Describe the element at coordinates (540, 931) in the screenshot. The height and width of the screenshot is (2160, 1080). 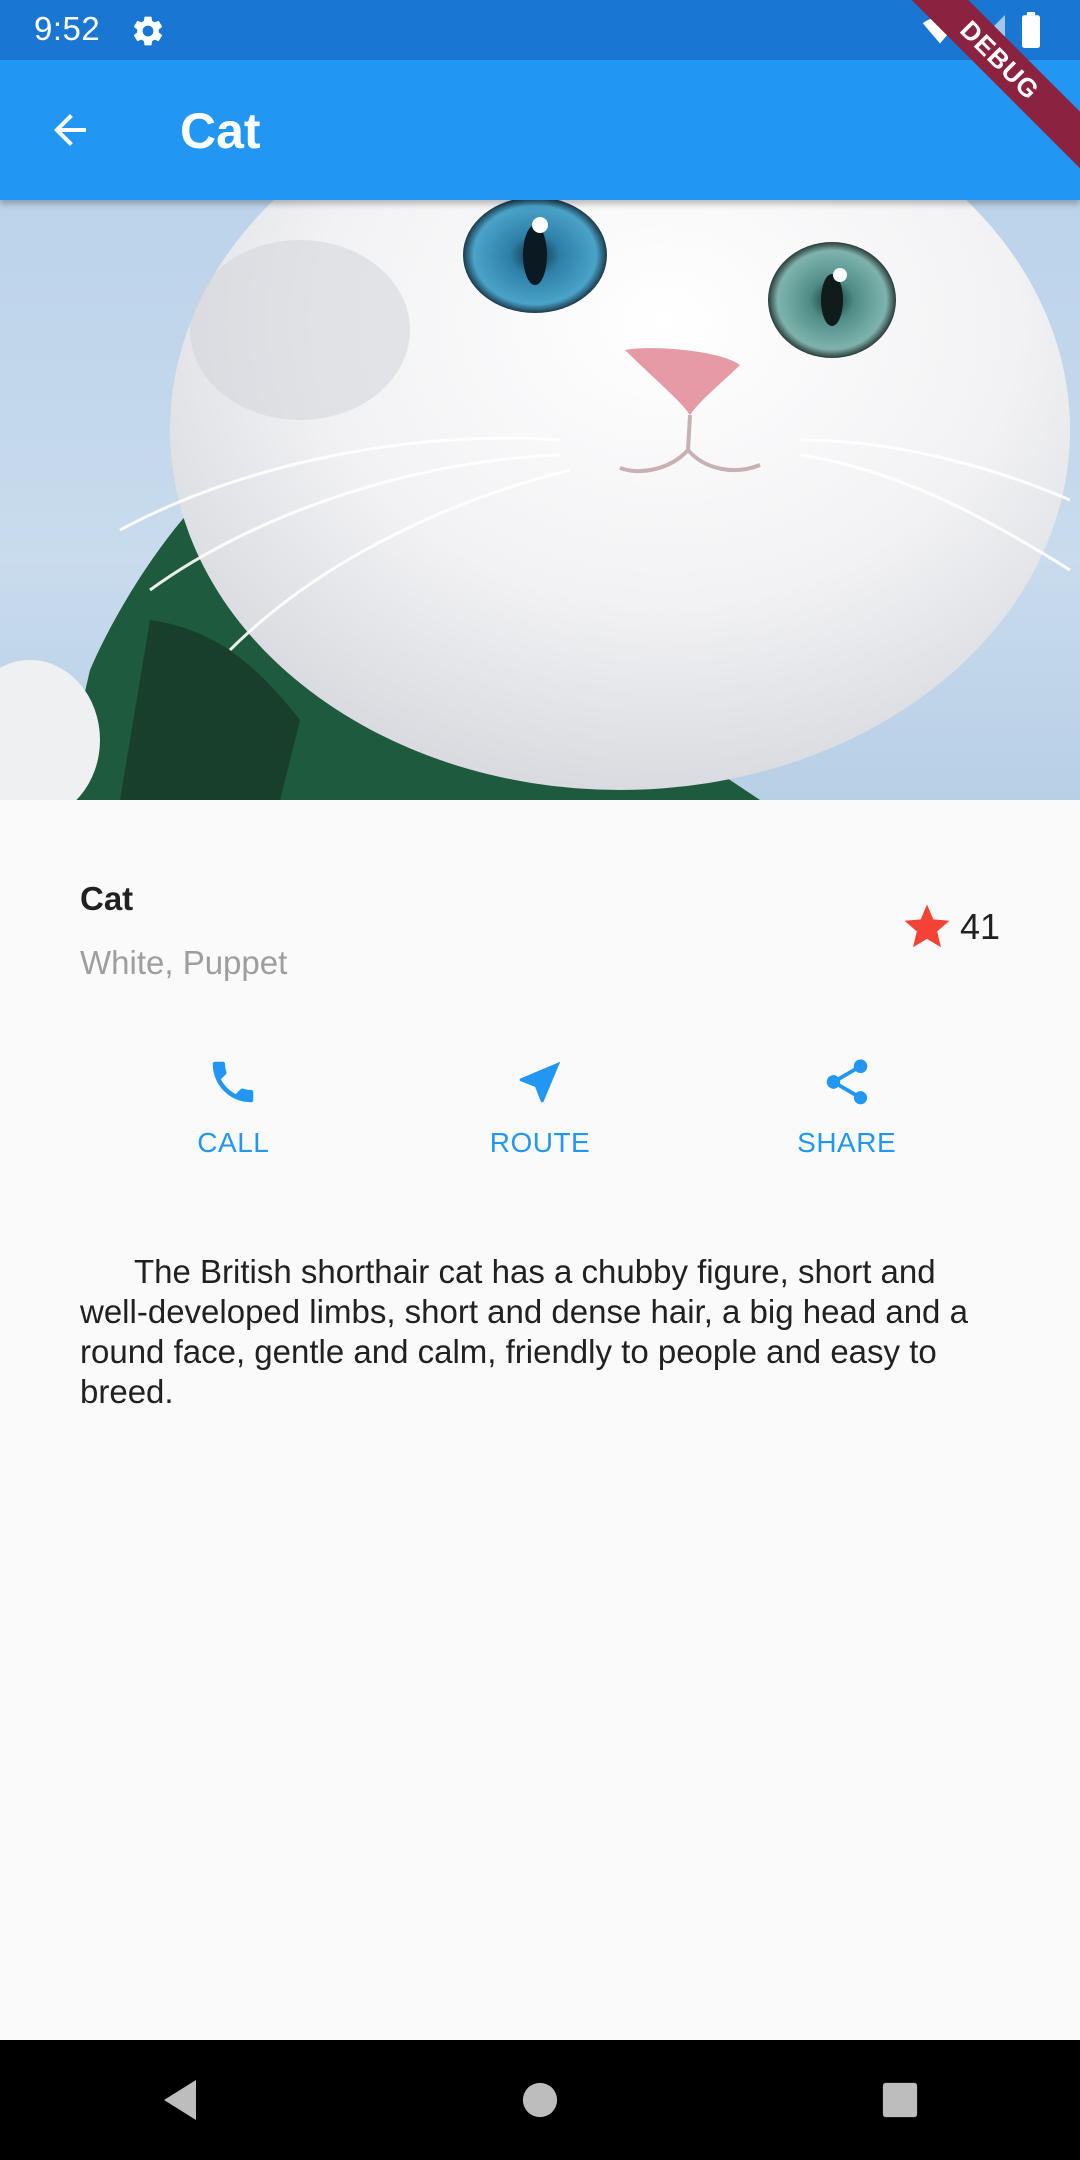
I see `title-section: Cat White, Puppet` at that location.